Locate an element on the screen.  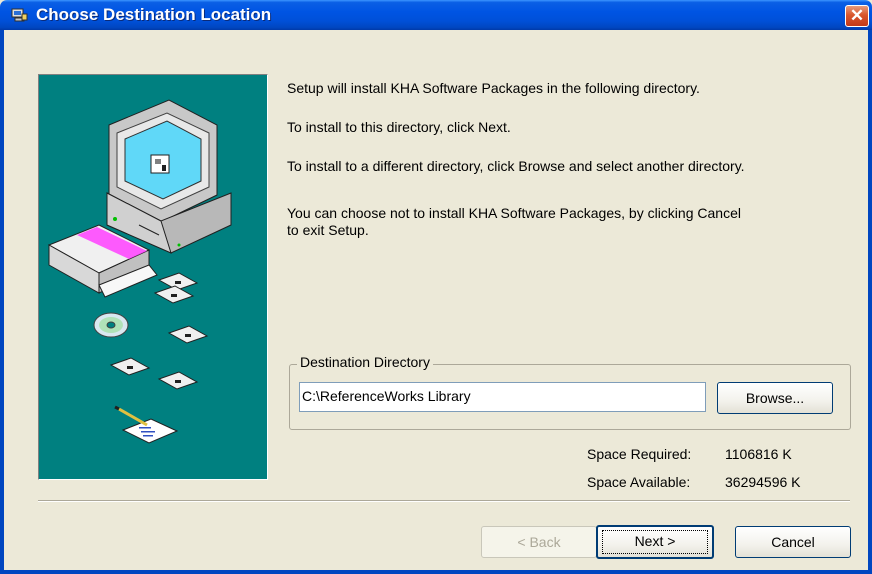
destination-group-label: Destination Directory is located at coordinates (365, 362).